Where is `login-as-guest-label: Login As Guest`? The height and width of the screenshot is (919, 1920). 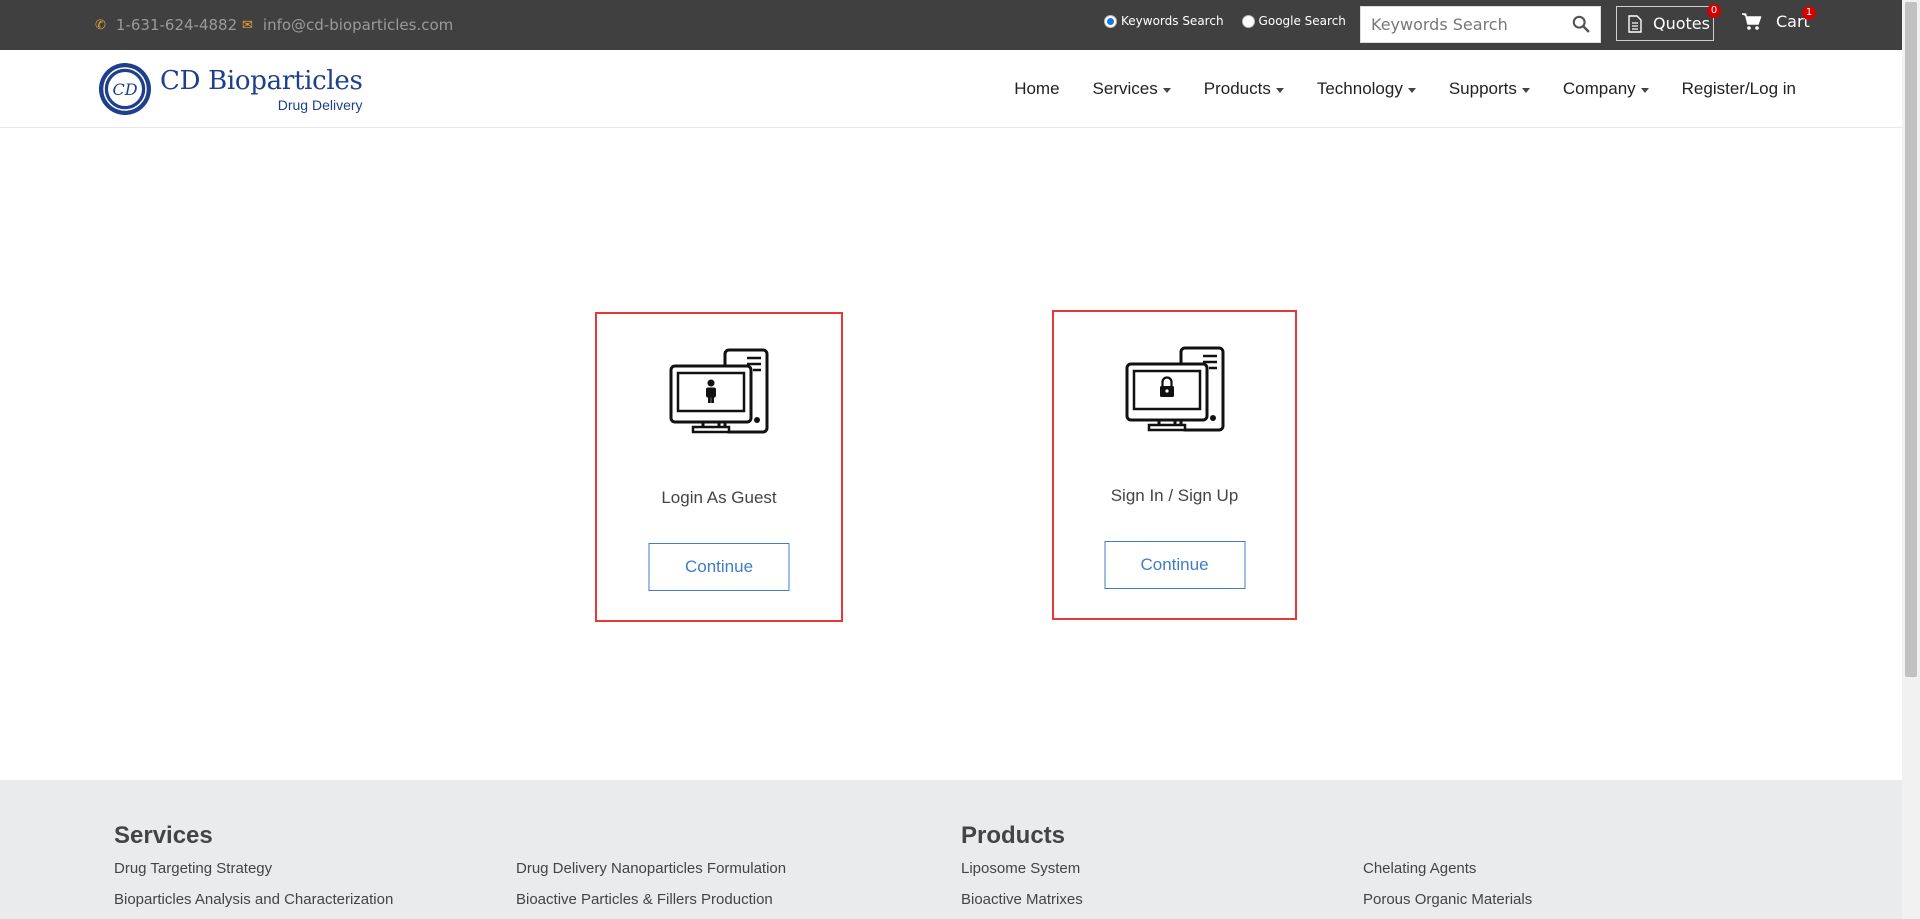
login-as-guest-label: Login As Guest is located at coordinates (719, 497).